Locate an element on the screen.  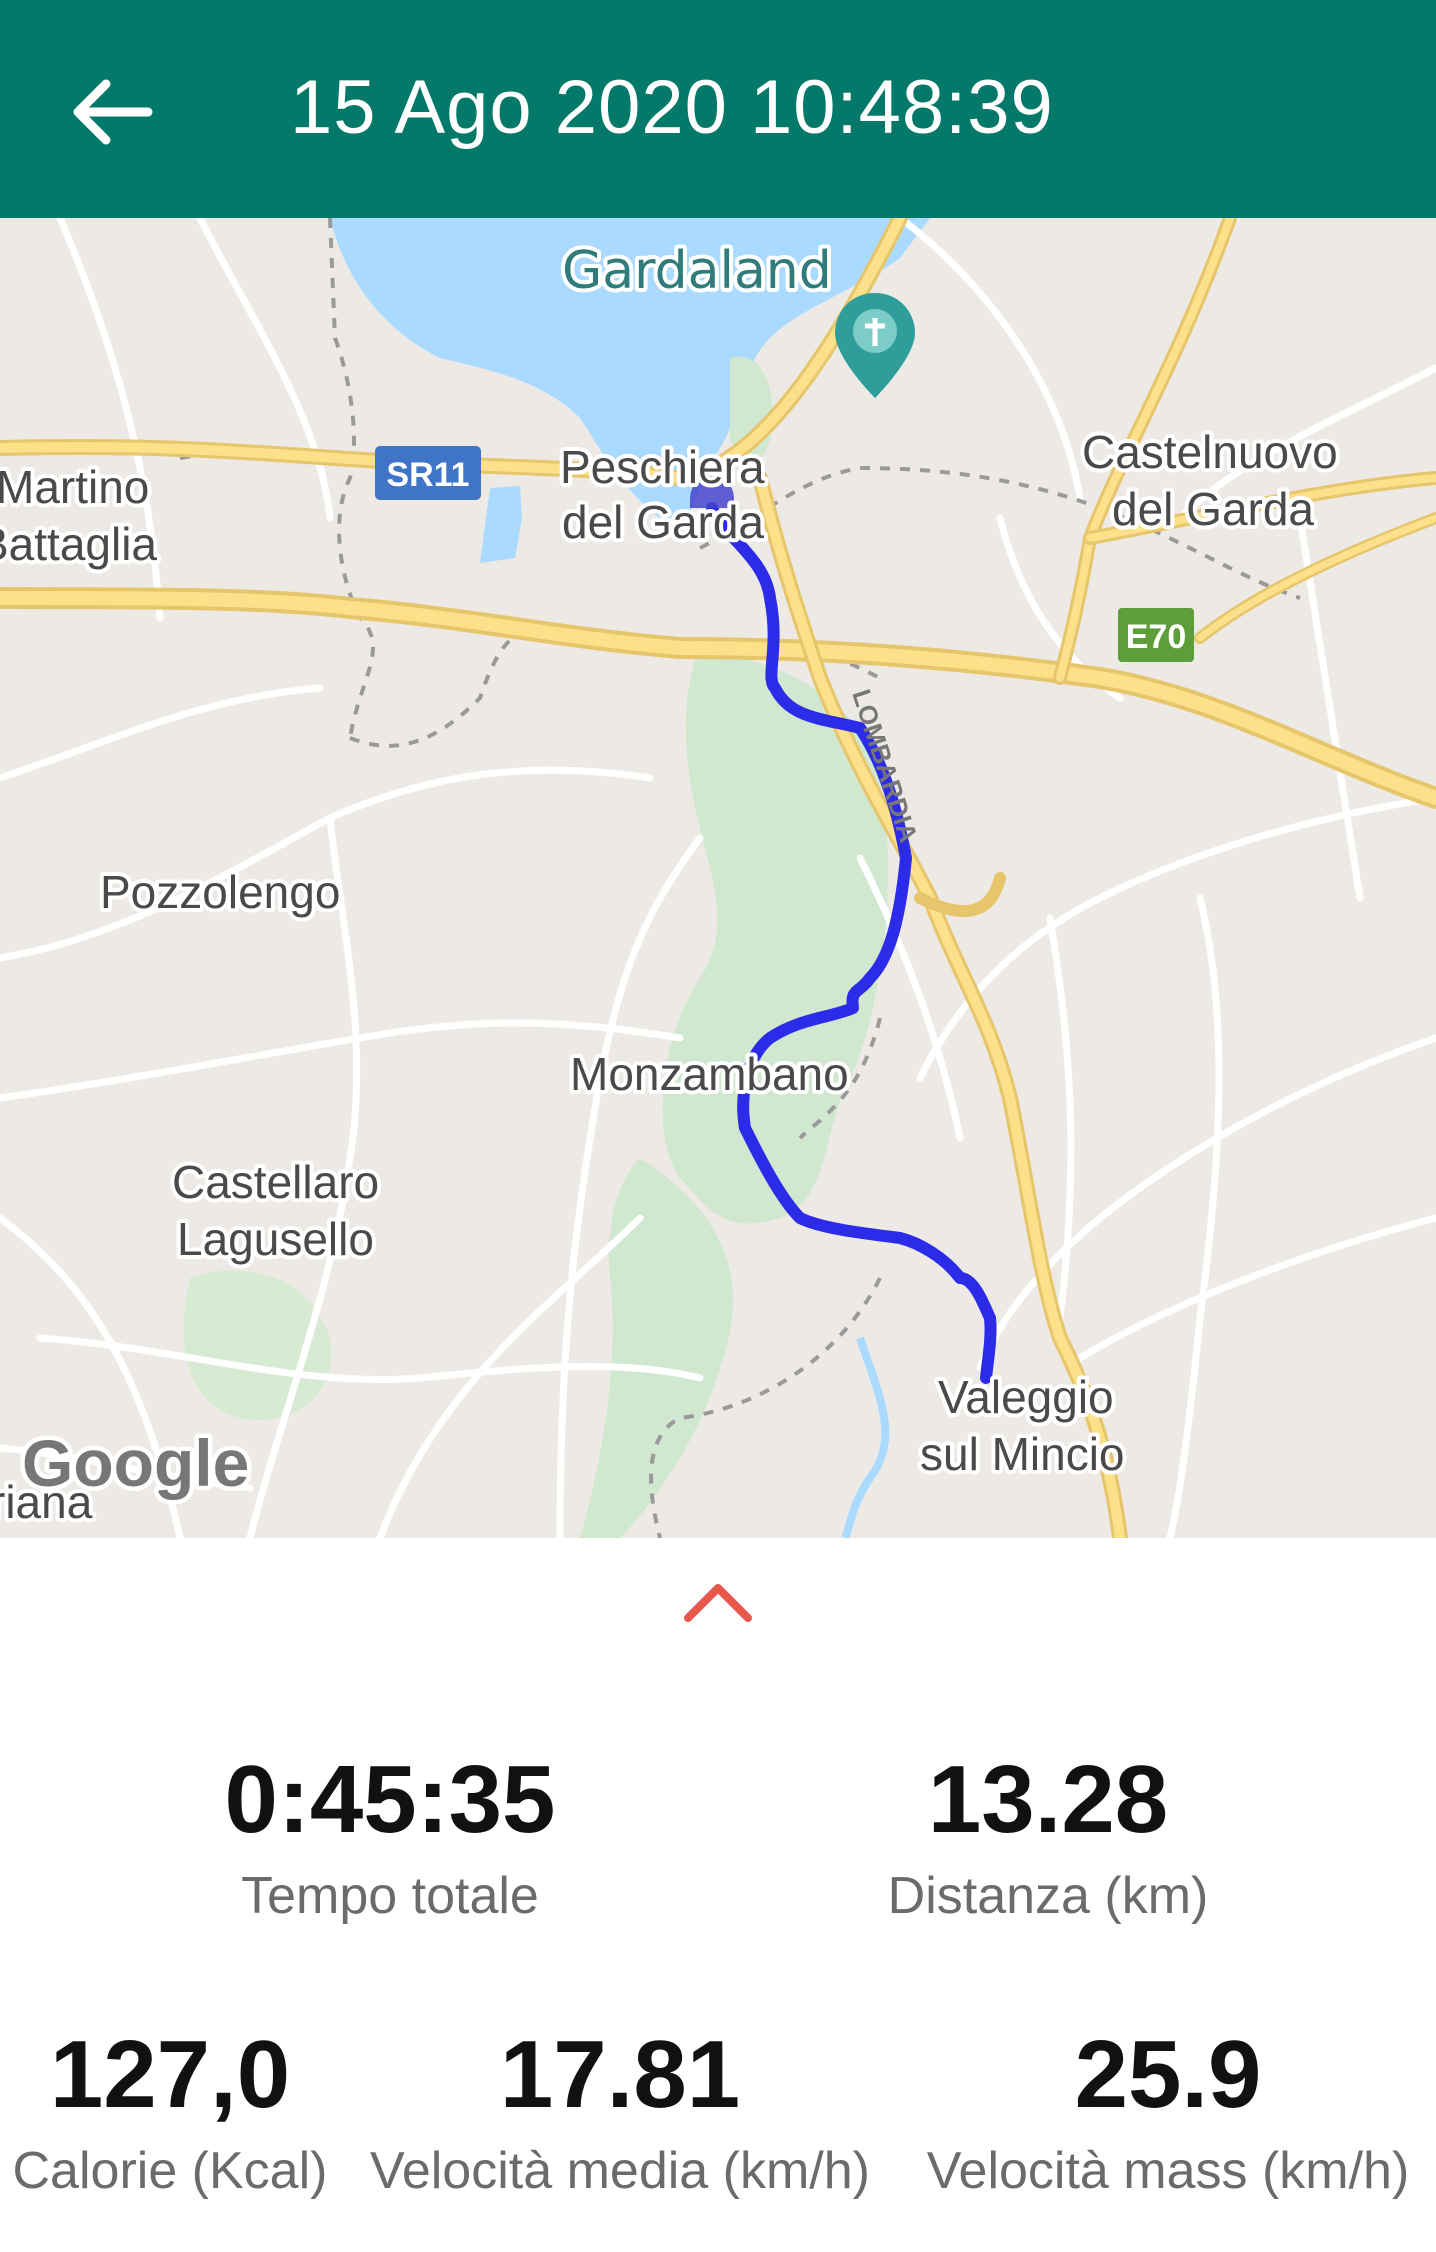
back-button is located at coordinates (112, 112).